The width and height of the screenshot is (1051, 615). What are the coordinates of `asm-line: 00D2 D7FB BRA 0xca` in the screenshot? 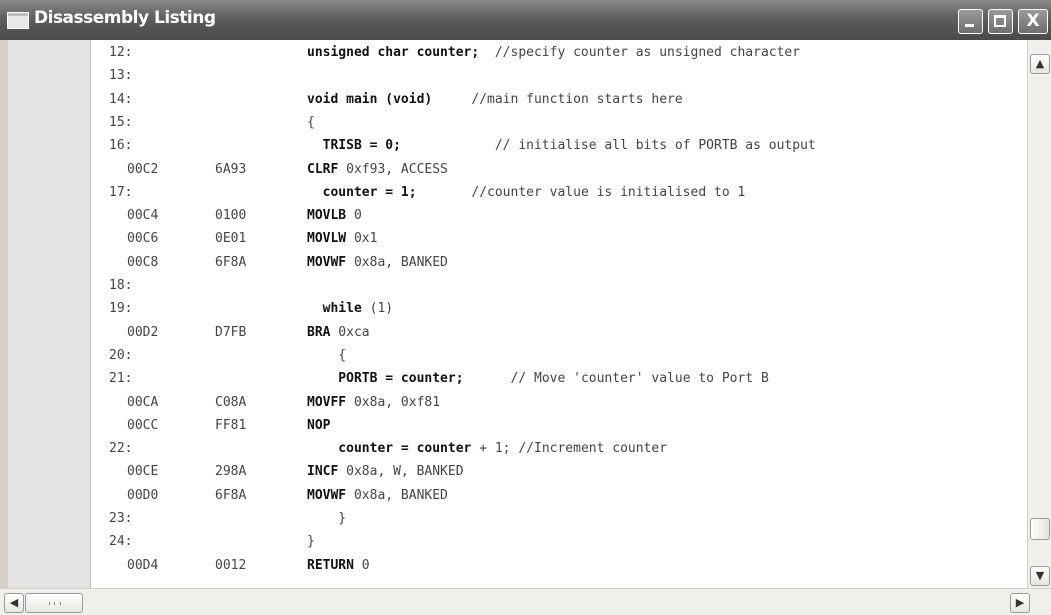 It's located at (559, 332).